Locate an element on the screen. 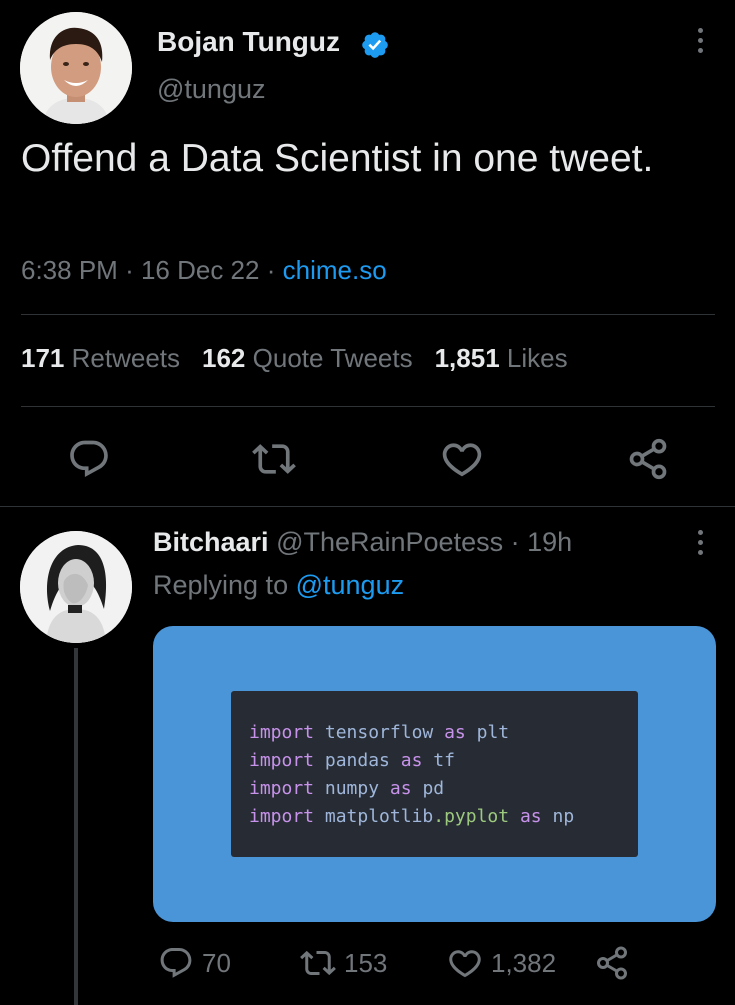 The height and width of the screenshot is (1005, 735). like-count: 1,382 is located at coordinates (524, 962).